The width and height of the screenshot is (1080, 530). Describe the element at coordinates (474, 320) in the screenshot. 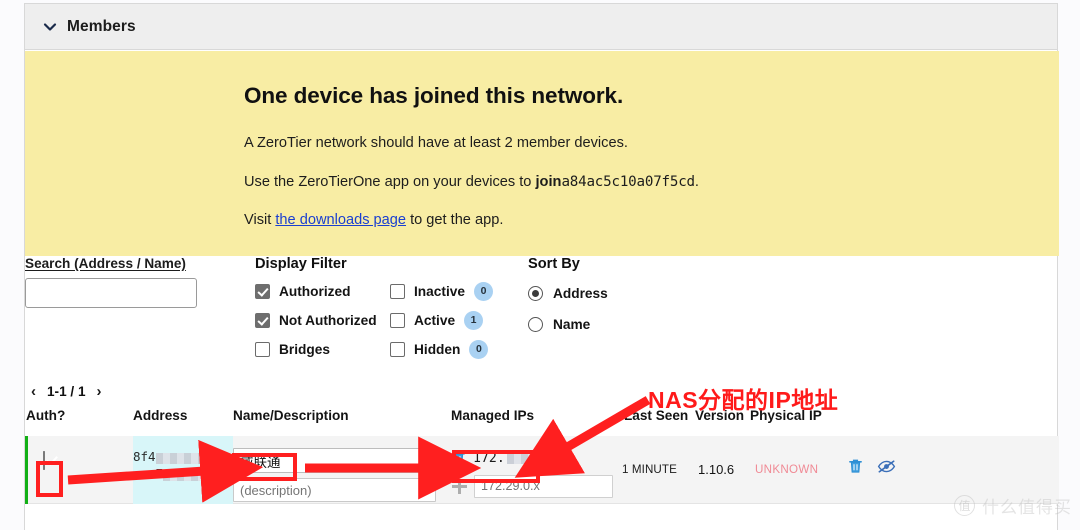

I see `badge-active-count: 1` at that location.